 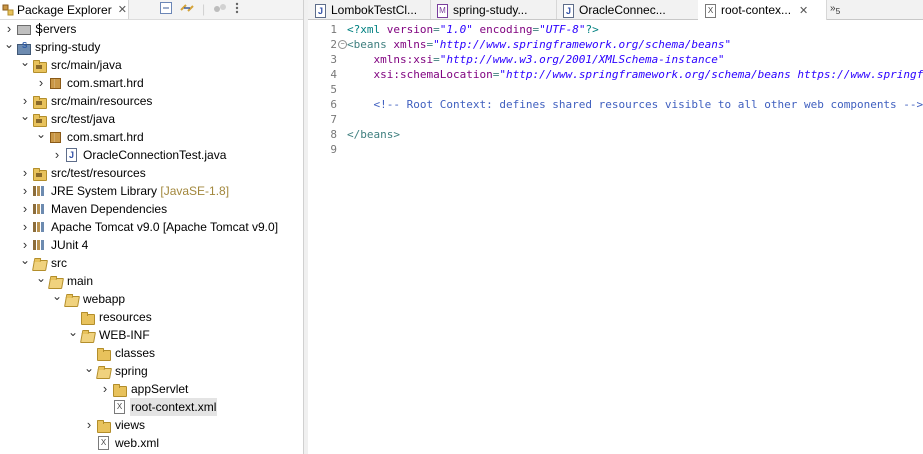 I want to click on tree-item-label: spring, so click(x=131, y=371).